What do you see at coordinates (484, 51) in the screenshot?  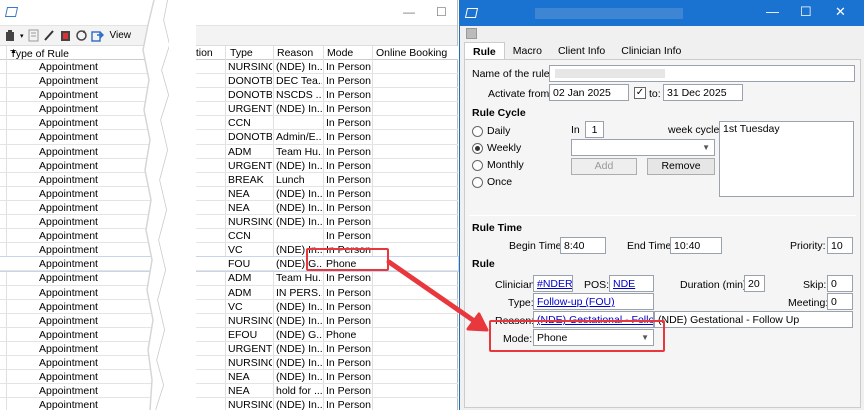 I see `tab-rule: Rule` at bounding box center [484, 51].